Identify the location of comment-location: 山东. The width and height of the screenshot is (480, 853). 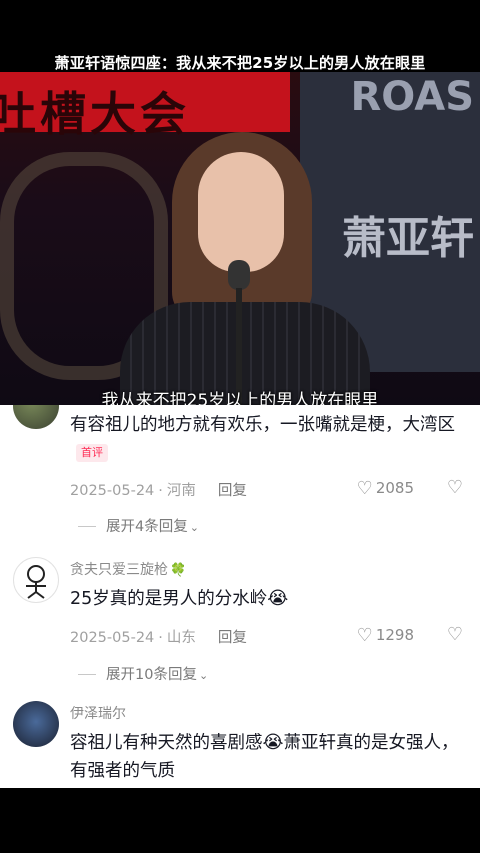
(181, 638).